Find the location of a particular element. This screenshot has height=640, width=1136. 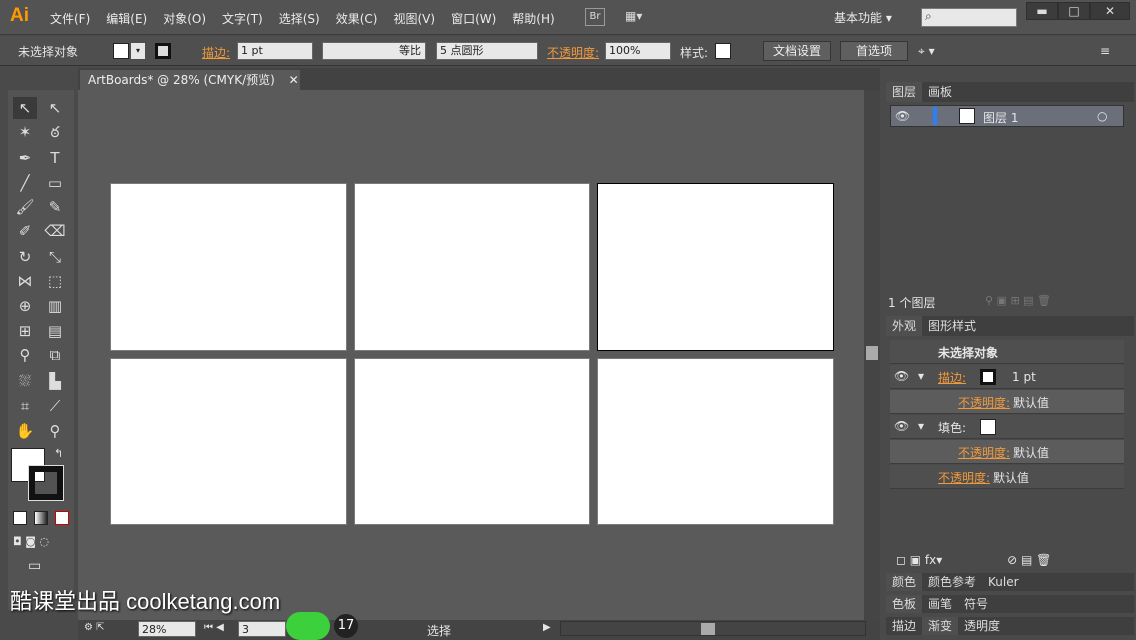

slice-tool-icon: ⟋ is located at coordinates (55, 406).